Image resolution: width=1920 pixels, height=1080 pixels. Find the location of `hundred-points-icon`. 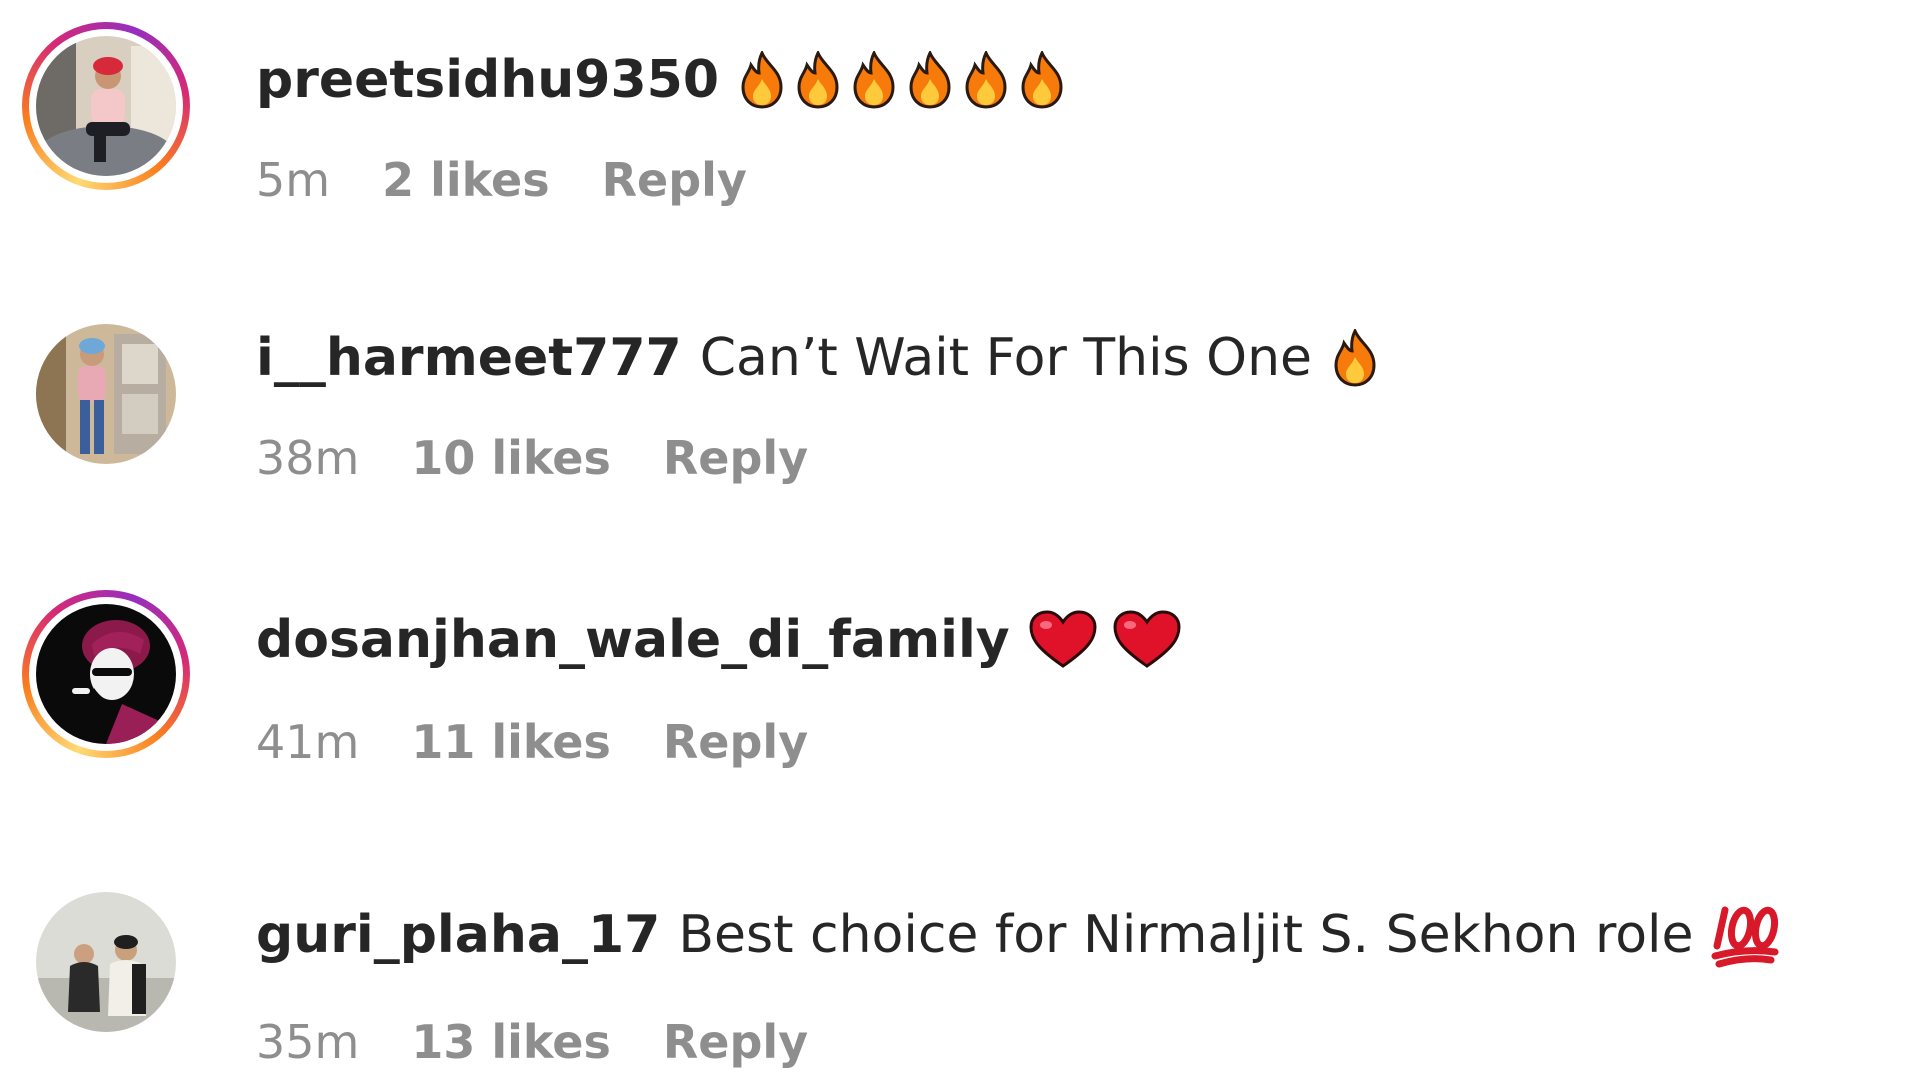

hundred-points-icon is located at coordinates (1745, 937).